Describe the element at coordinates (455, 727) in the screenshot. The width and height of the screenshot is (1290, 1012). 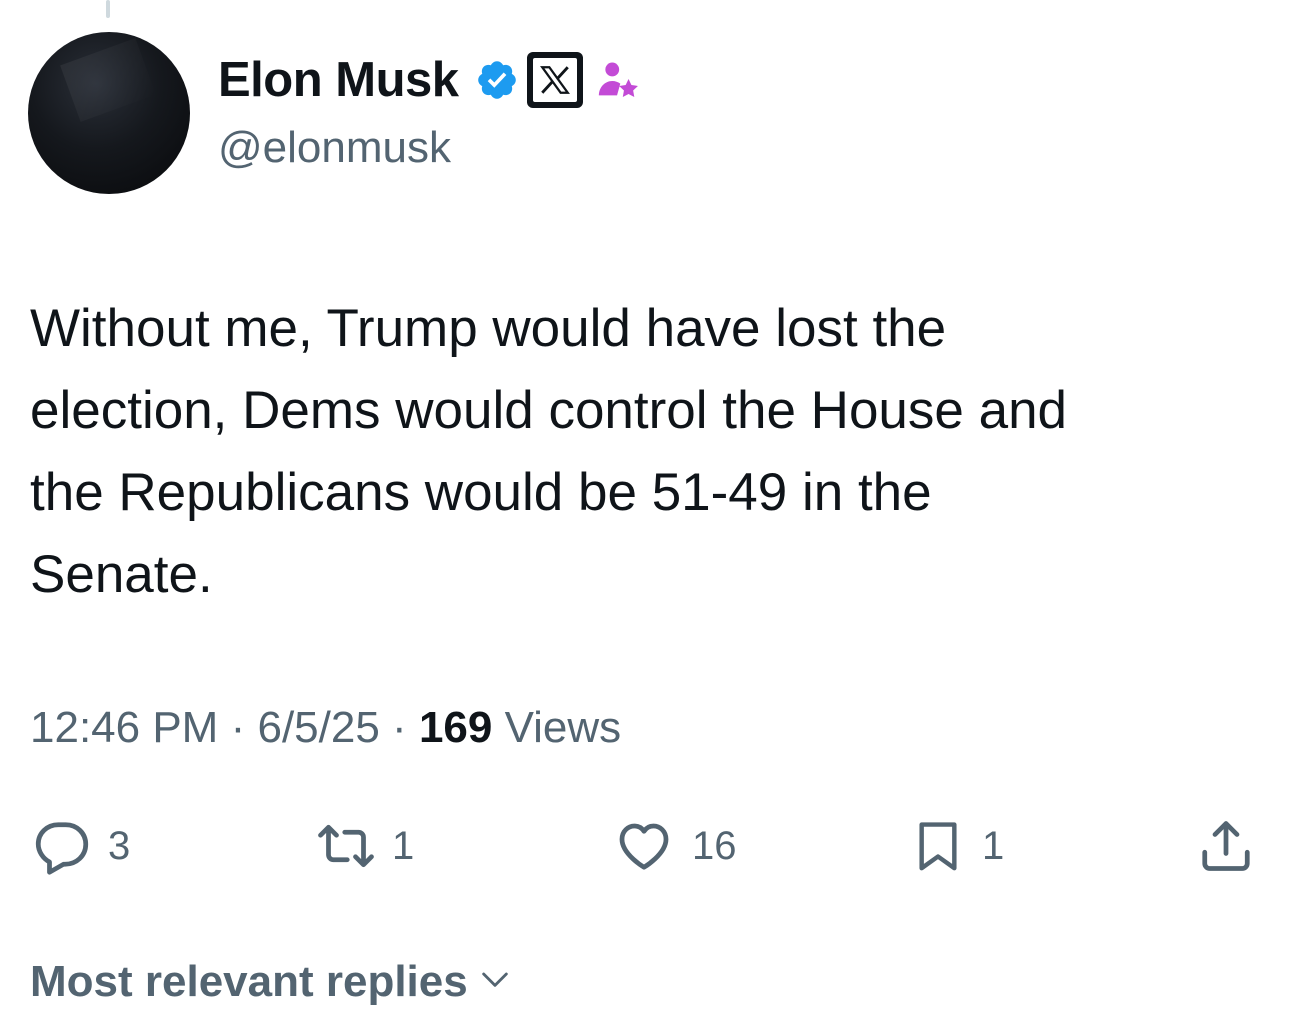
I see `views-count: 169` at that location.